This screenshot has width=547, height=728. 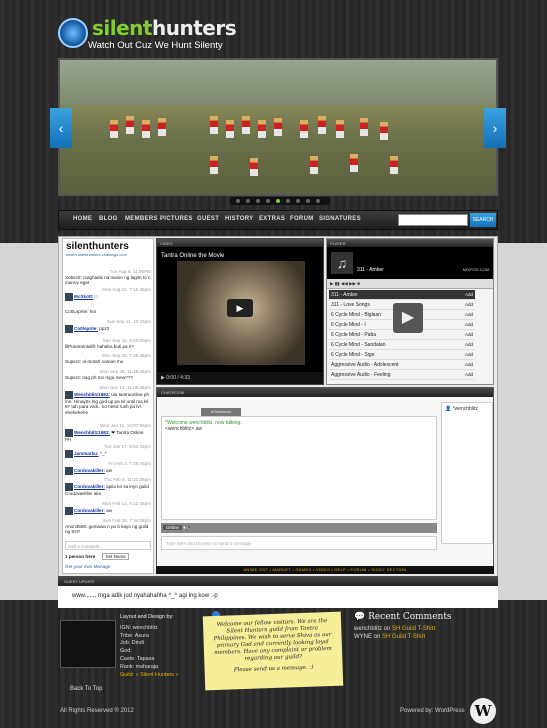 What do you see at coordinates (402, 345) in the screenshot?
I see `track-item: 6 Cycle Mind - Sandalan Add` at bounding box center [402, 345].